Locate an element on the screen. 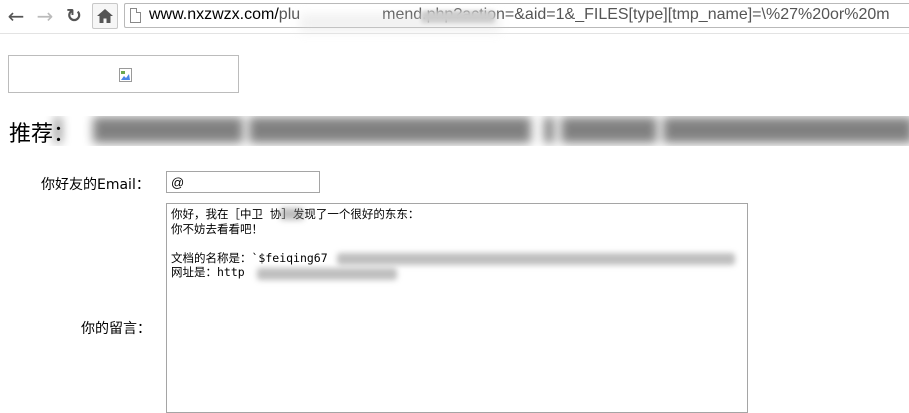 The image size is (909, 413). heading-label: 推荐： is located at coordinates (42, 134).